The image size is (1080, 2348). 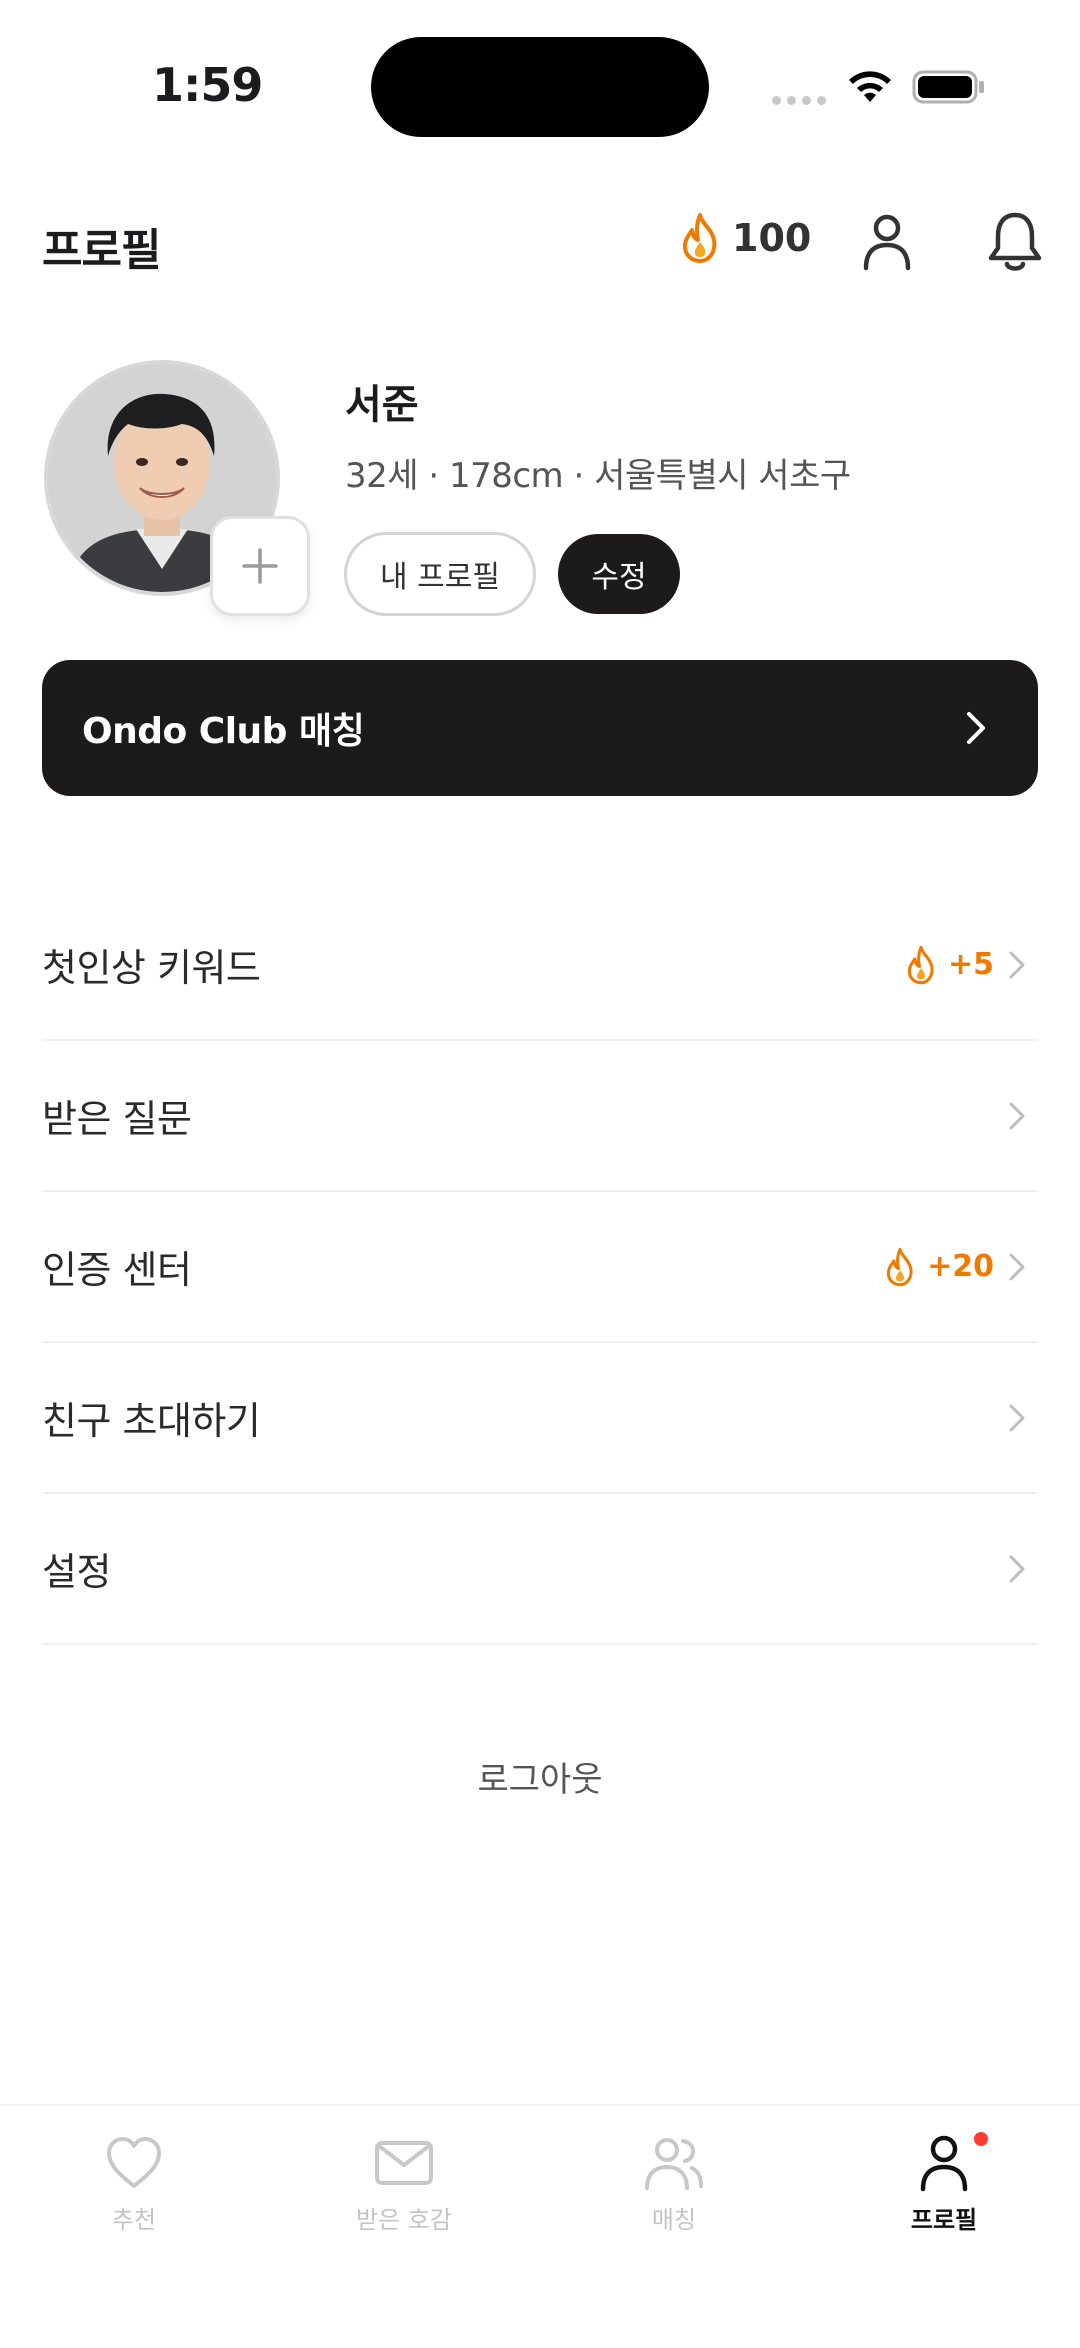 What do you see at coordinates (948, 87) in the screenshot?
I see `battery-icon` at bounding box center [948, 87].